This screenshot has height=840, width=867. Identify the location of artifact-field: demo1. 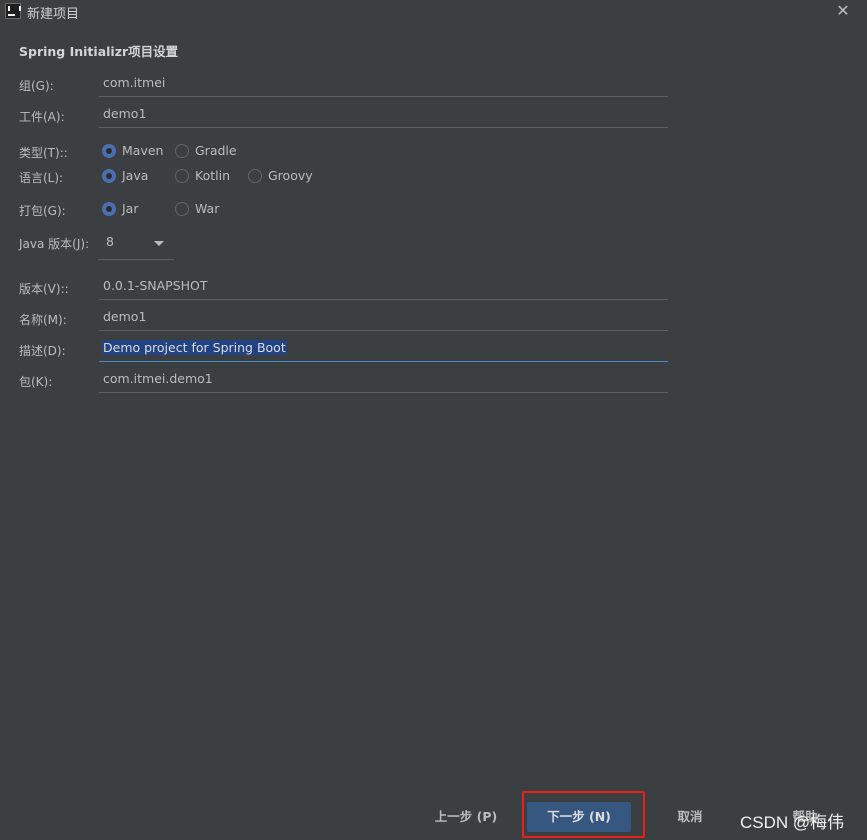
(383, 115).